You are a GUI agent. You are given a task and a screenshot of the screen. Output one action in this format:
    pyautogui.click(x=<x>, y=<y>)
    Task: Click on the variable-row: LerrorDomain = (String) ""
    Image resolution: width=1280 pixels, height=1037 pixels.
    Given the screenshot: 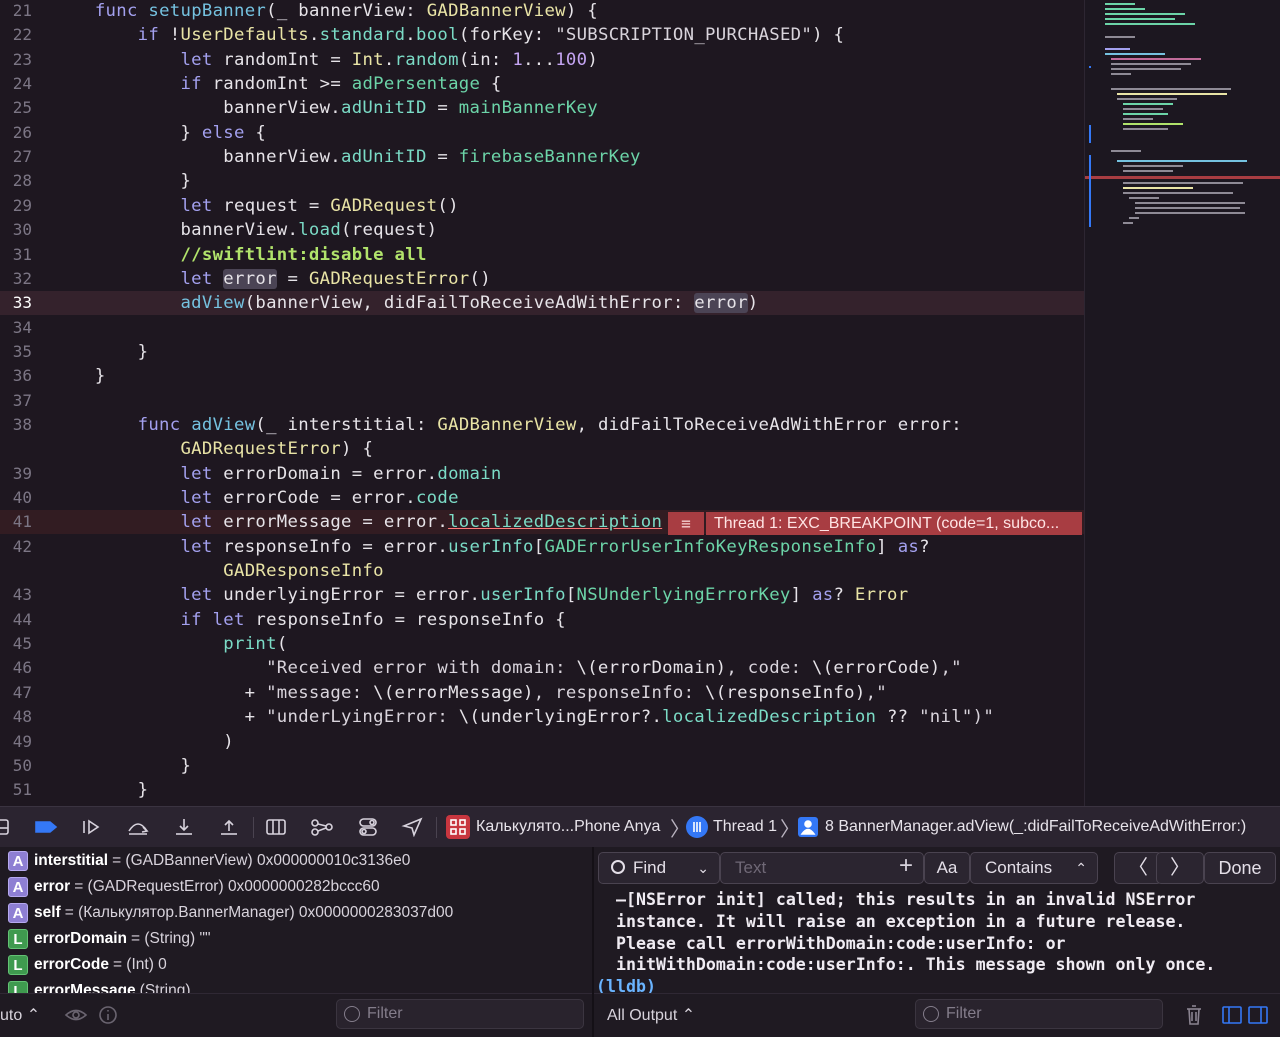 What is the action you would take?
    pyautogui.click(x=109, y=939)
    